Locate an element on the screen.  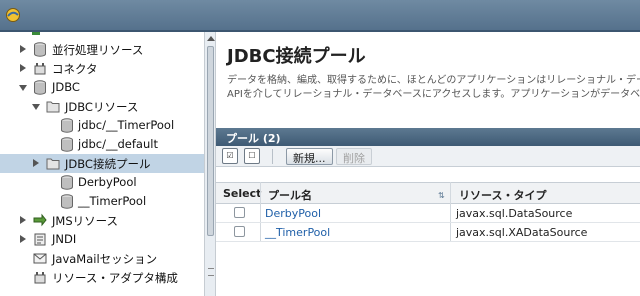
tree-item-timerpool-resource: jdbc/__TimerPool is located at coordinates (102, 125).